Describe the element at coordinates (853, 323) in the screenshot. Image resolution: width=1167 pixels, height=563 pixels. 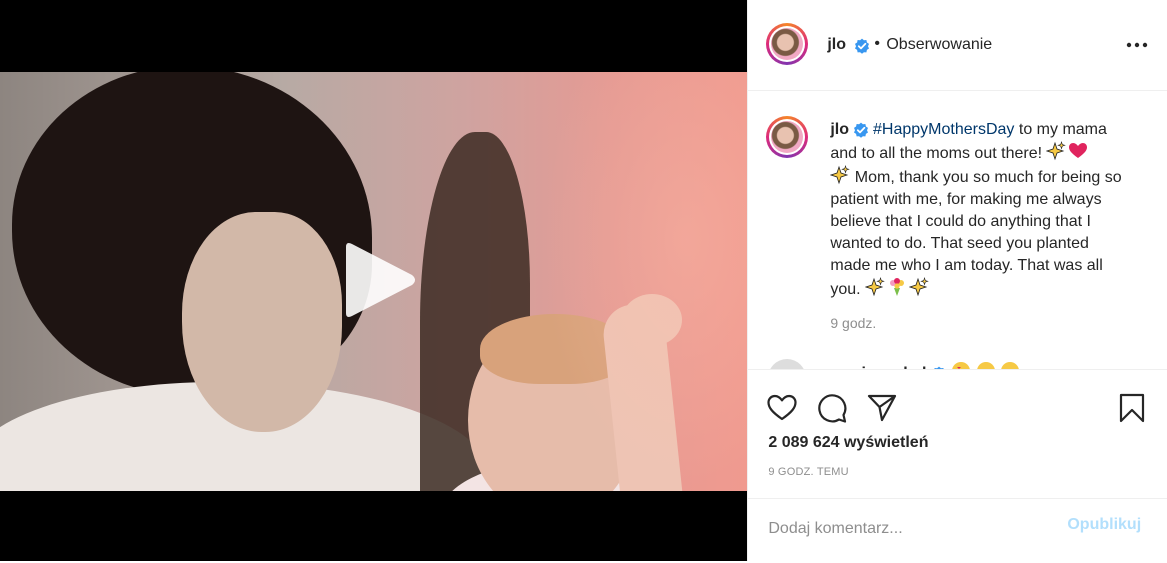
I see `caption-timestamp: 9 godz.` at that location.